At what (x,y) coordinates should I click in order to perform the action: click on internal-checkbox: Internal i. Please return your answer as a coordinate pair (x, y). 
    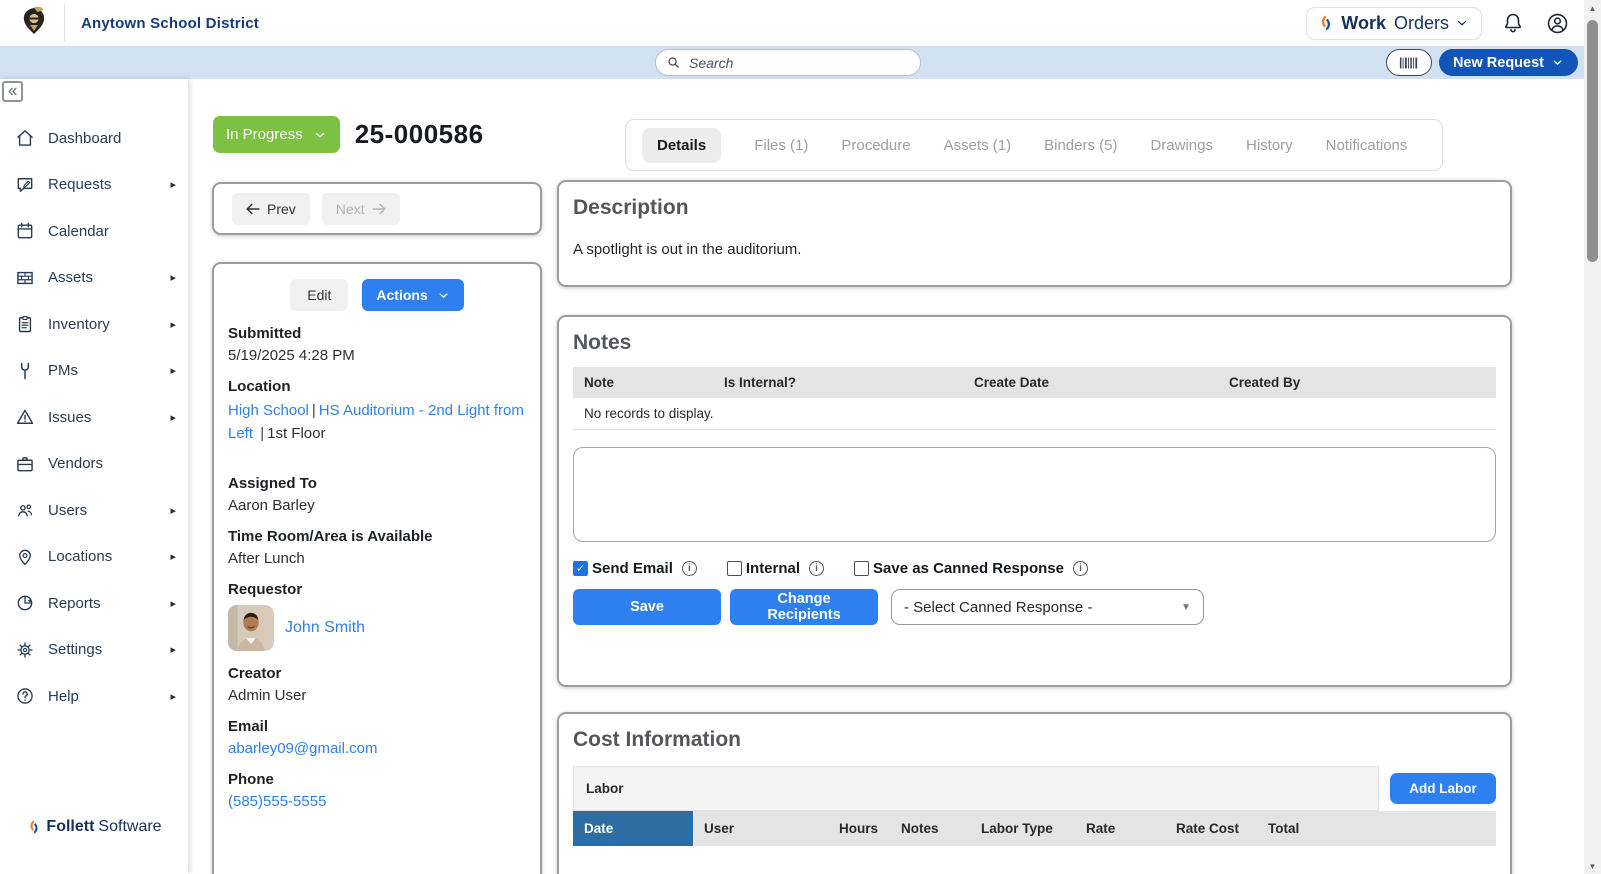
    Looking at the image, I should click on (775, 568).